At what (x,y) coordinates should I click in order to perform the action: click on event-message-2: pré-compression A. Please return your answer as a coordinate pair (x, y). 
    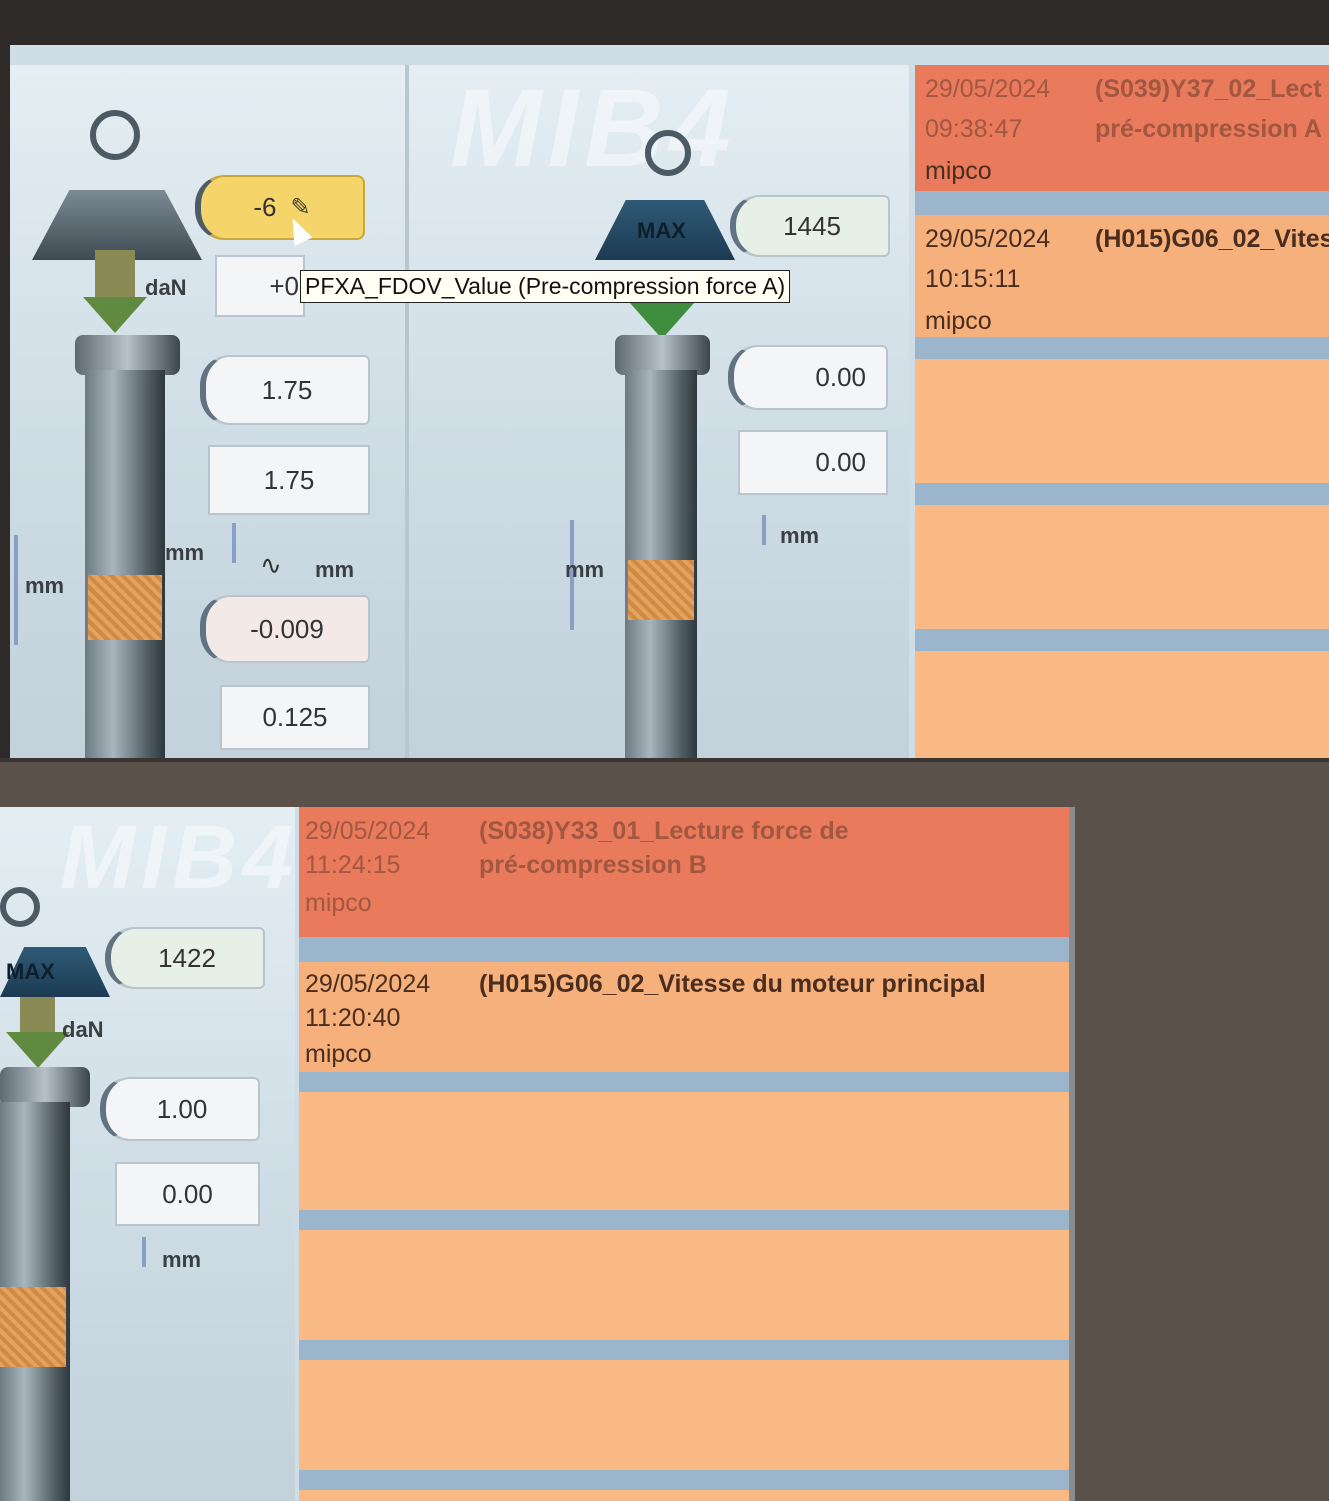
    Looking at the image, I should click on (1208, 129).